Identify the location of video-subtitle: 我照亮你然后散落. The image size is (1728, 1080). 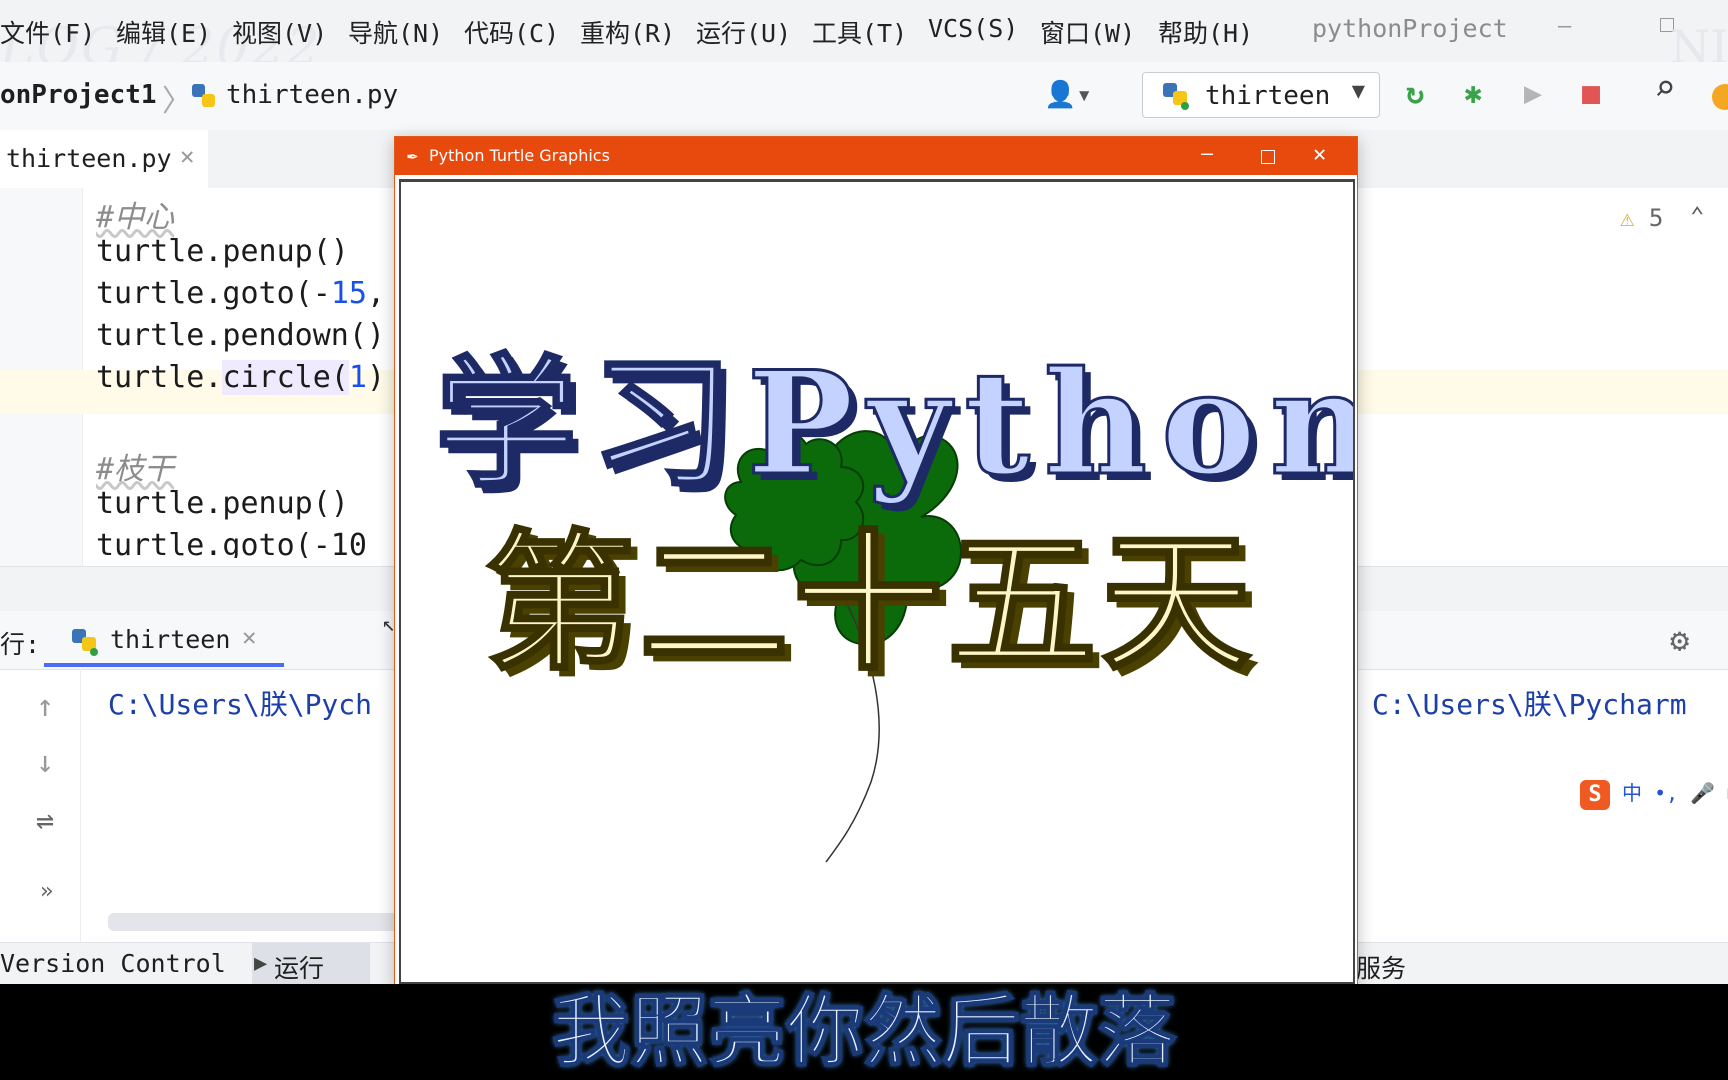
(864, 1032).